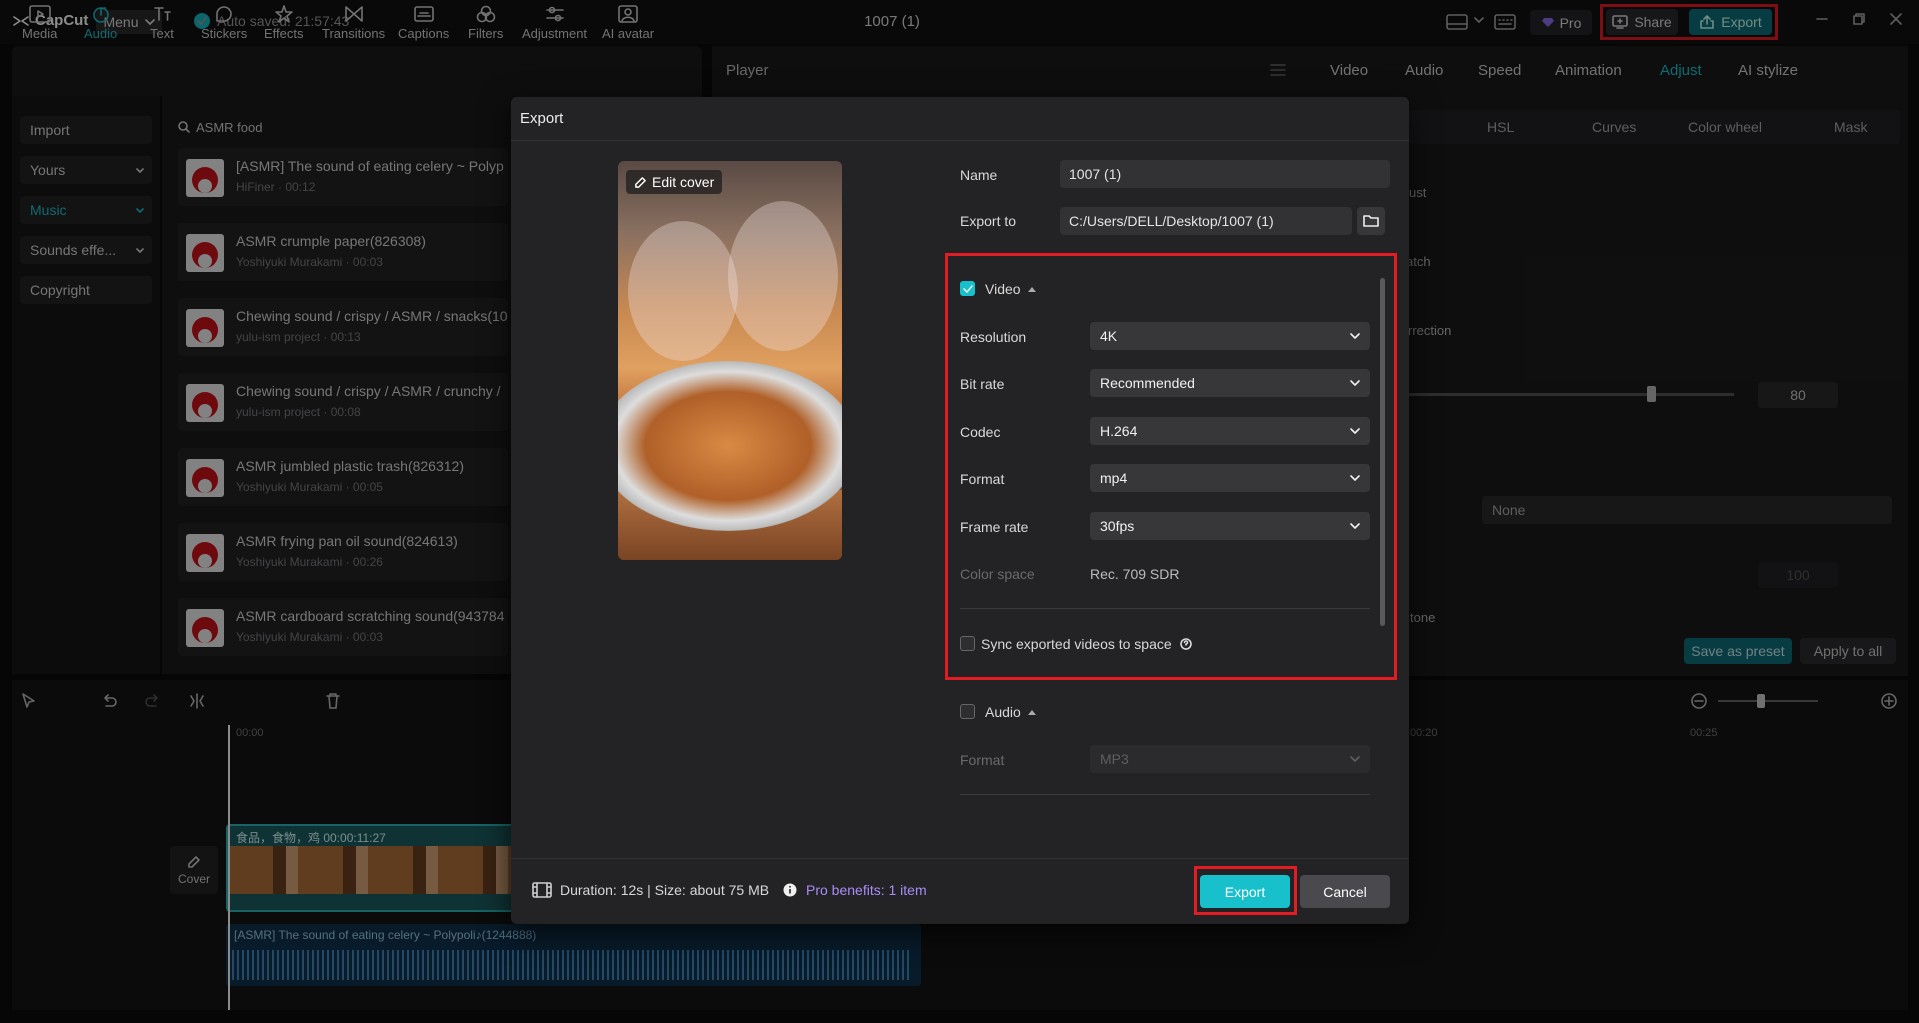 The height and width of the screenshot is (1023, 1919). What do you see at coordinates (967, 711) in the screenshot?
I see `audio-checkbox` at bounding box center [967, 711].